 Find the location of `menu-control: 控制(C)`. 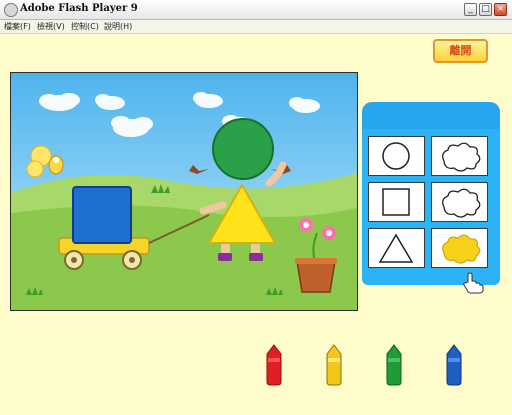

menu-control: 控制(C) is located at coordinates (85, 27).